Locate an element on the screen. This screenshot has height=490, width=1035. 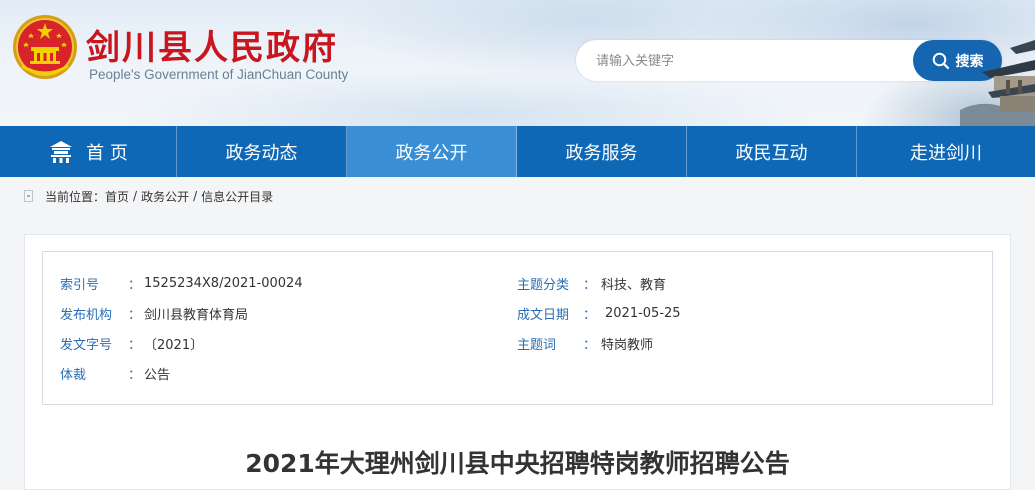
breadcrumb-prefix: 当前位置： is located at coordinates (75, 196).